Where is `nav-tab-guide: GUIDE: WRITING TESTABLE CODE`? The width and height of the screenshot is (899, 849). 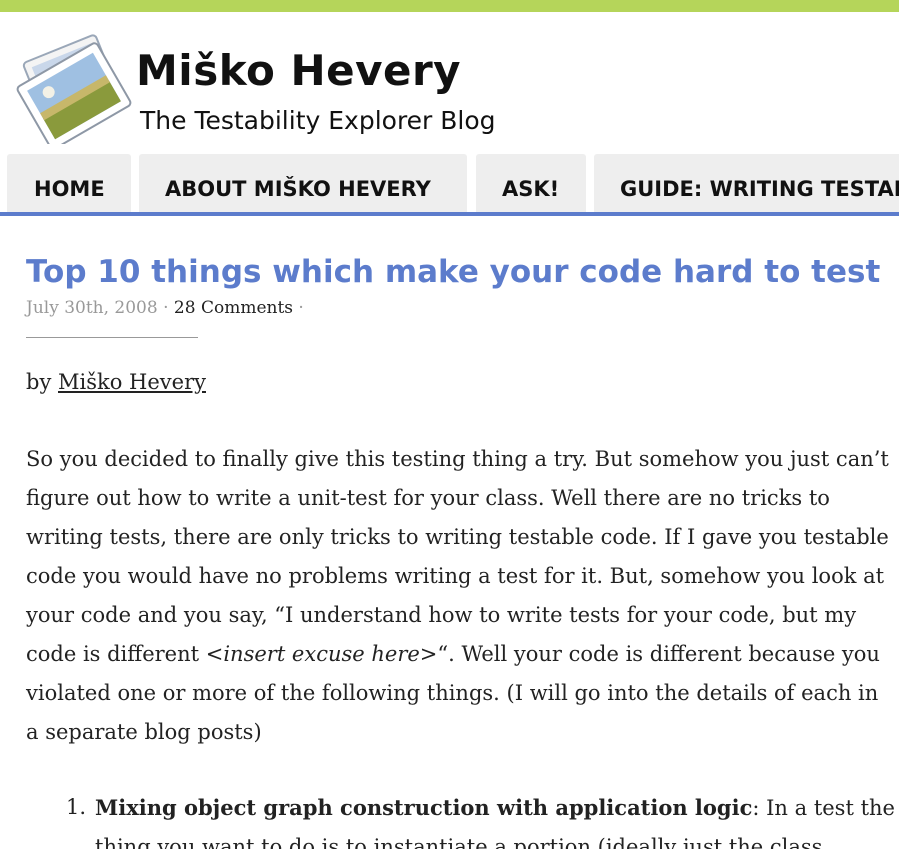 nav-tab-guide: GUIDE: WRITING TESTABLE CODE is located at coordinates (746, 183).